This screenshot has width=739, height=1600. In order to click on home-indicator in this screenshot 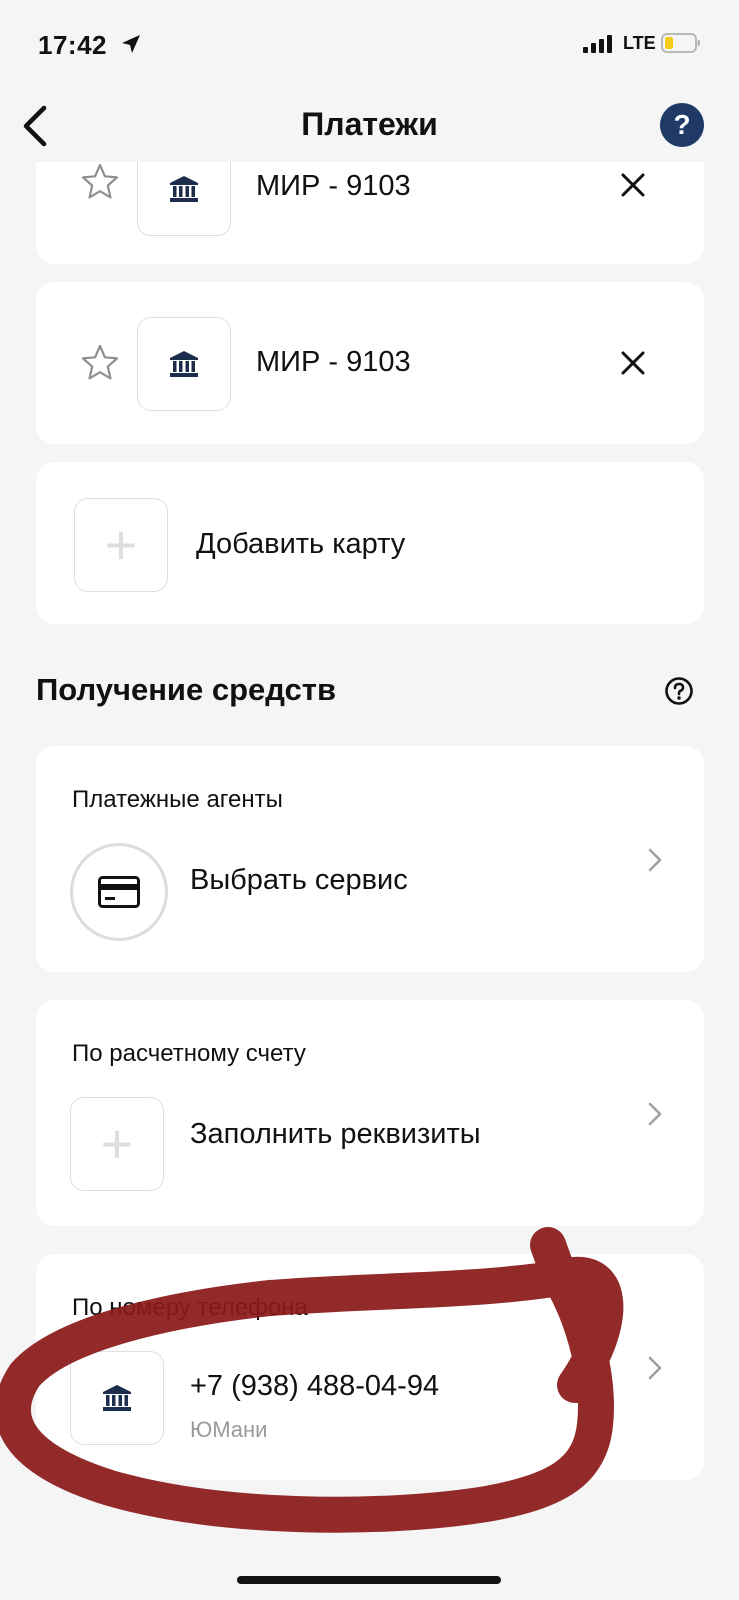, I will do `click(369, 1580)`.